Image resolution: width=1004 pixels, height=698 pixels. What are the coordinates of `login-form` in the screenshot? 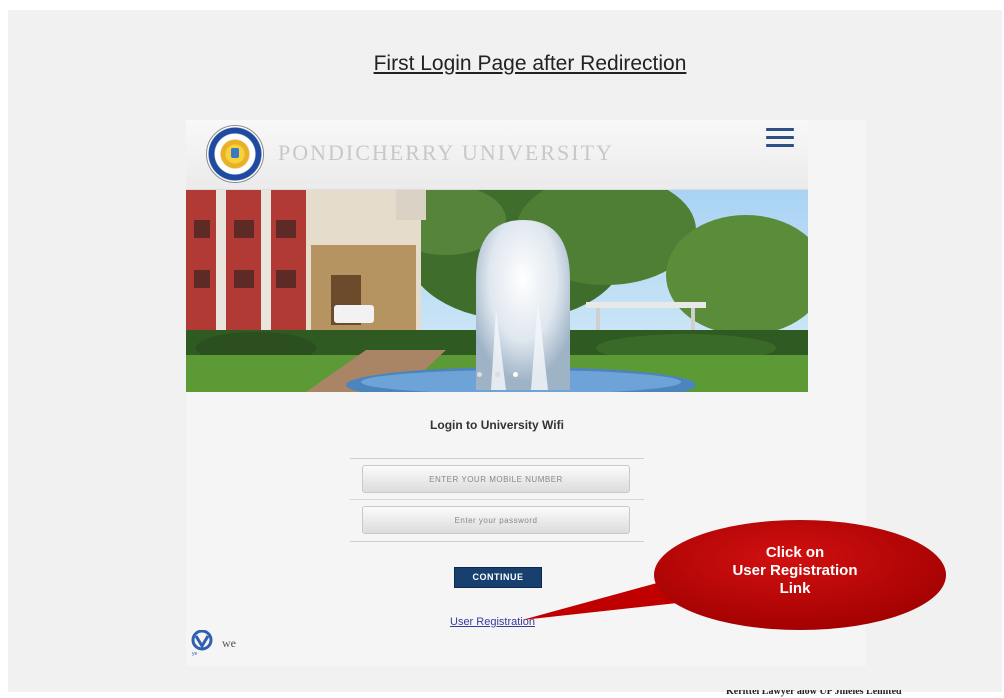 It's located at (497, 500).